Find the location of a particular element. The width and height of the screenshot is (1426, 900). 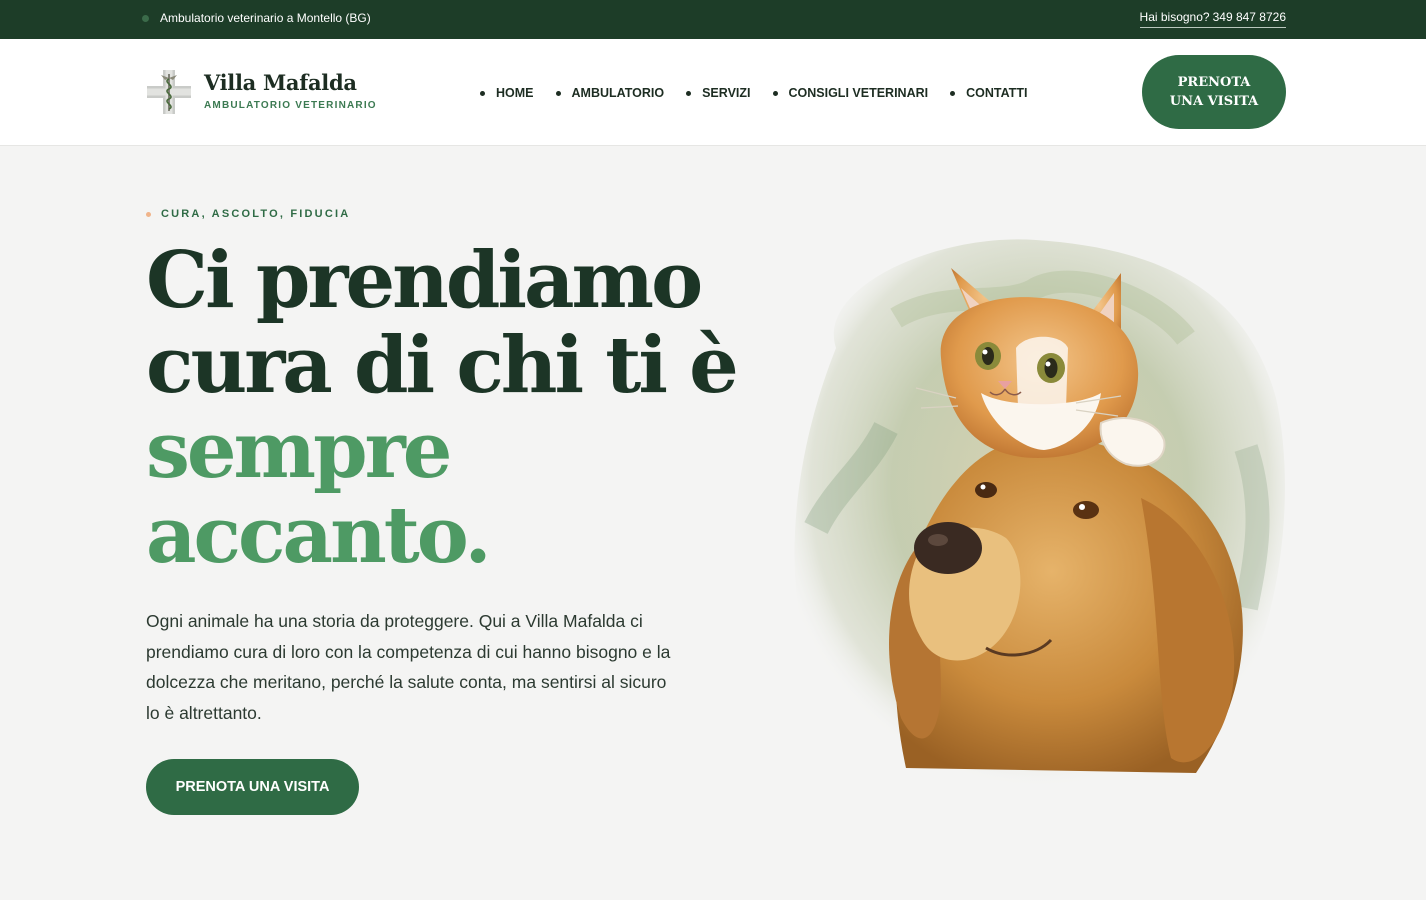

phone-number: 349 847 8726 is located at coordinates (1249, 17).